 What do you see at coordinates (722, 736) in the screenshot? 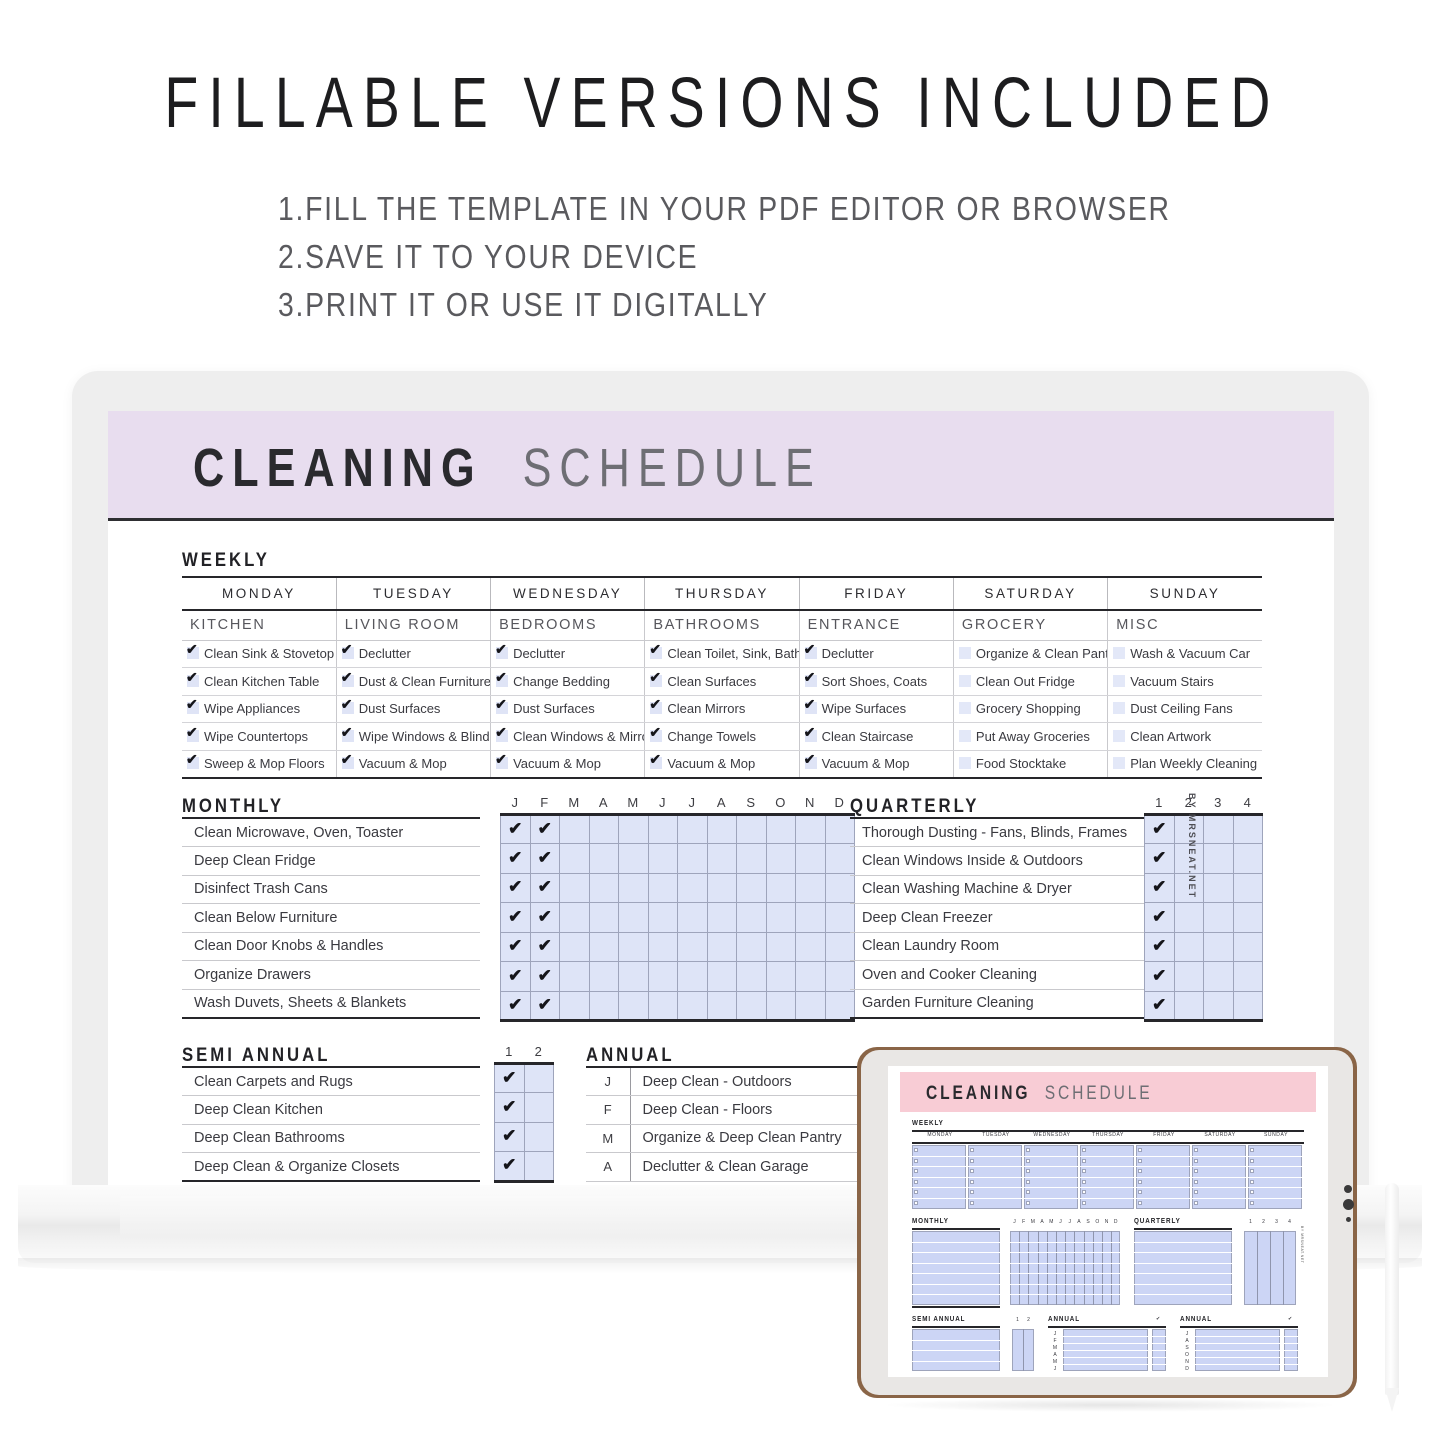
I see `weekly-task-cell: Change Towels` at bounding box center [722, 736].